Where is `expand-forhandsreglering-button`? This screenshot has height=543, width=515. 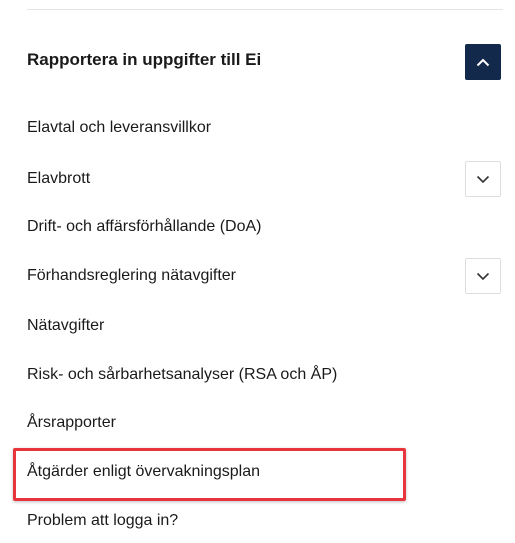 expand-forhandsreglering-button is located at coordinates (483, 276).